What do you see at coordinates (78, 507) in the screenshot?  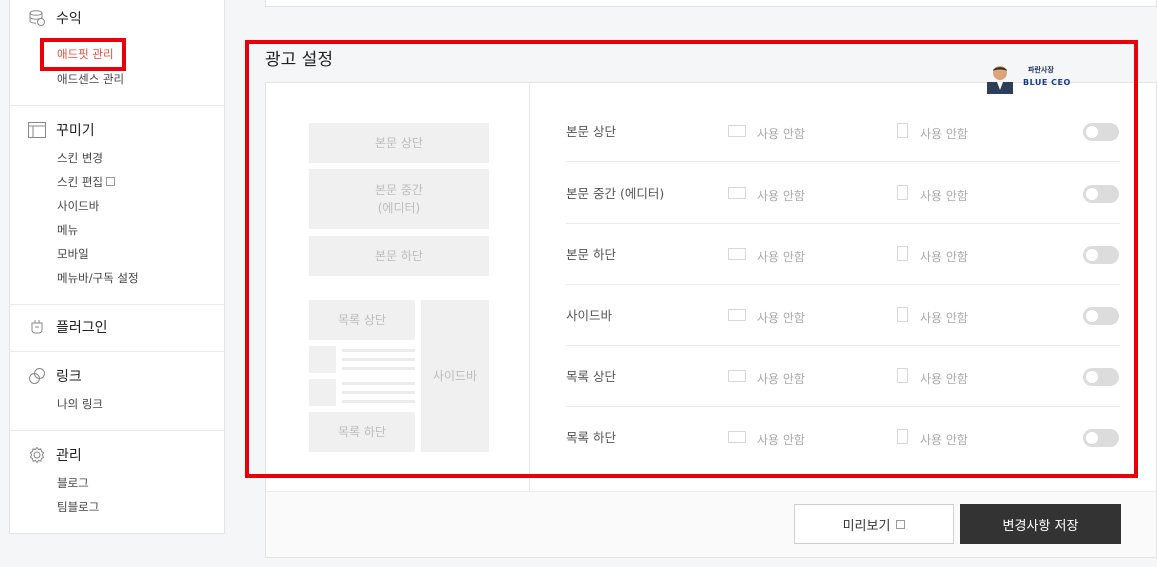 I see `sidebar-item-team-blog: 팀블로그` at bounding box center [78, 507].